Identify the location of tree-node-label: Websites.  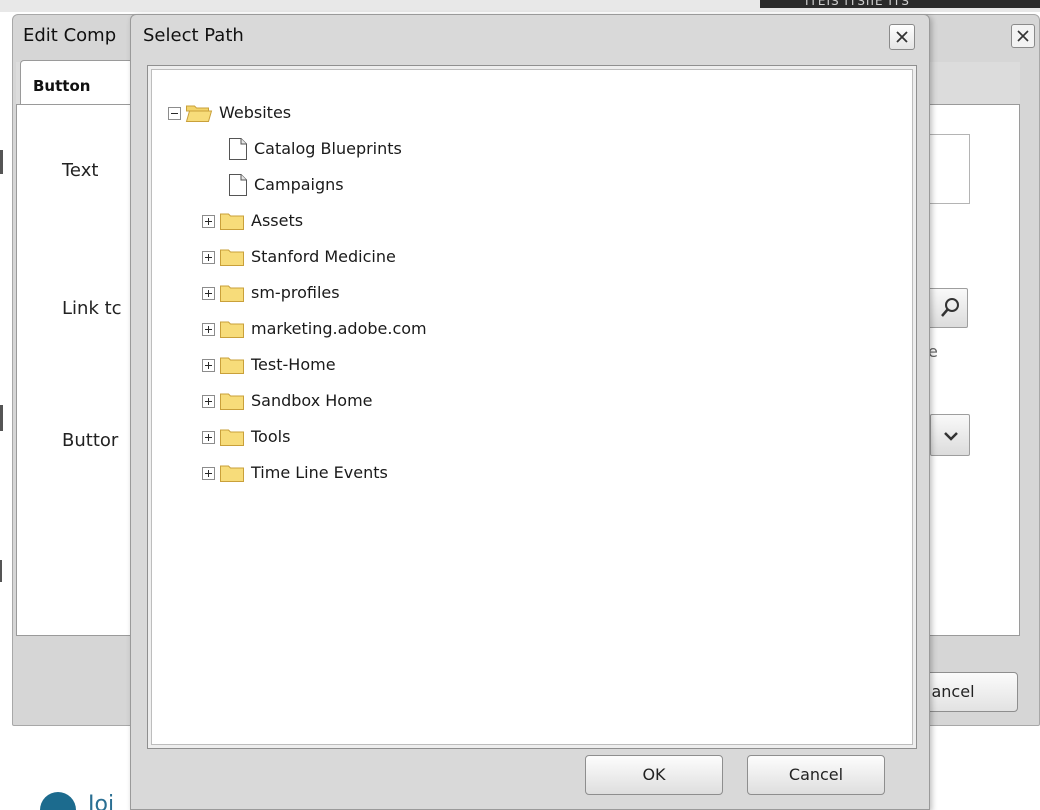
(255, 112).